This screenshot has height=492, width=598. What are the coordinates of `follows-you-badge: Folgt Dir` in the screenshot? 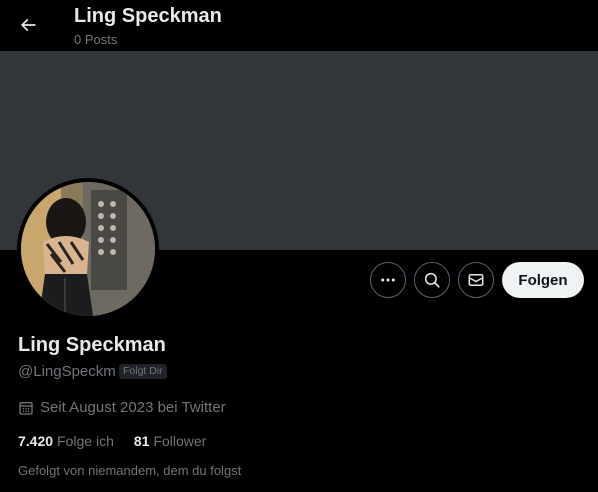 It's located at (143, 371).